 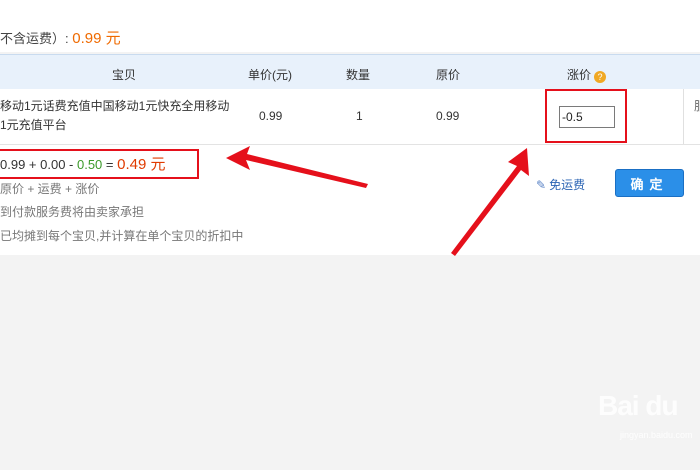 What do you see at coordinates (638, 405) in the screenshot?
I see `watermark-logo: Bai du` at bounding box center [638, 405].